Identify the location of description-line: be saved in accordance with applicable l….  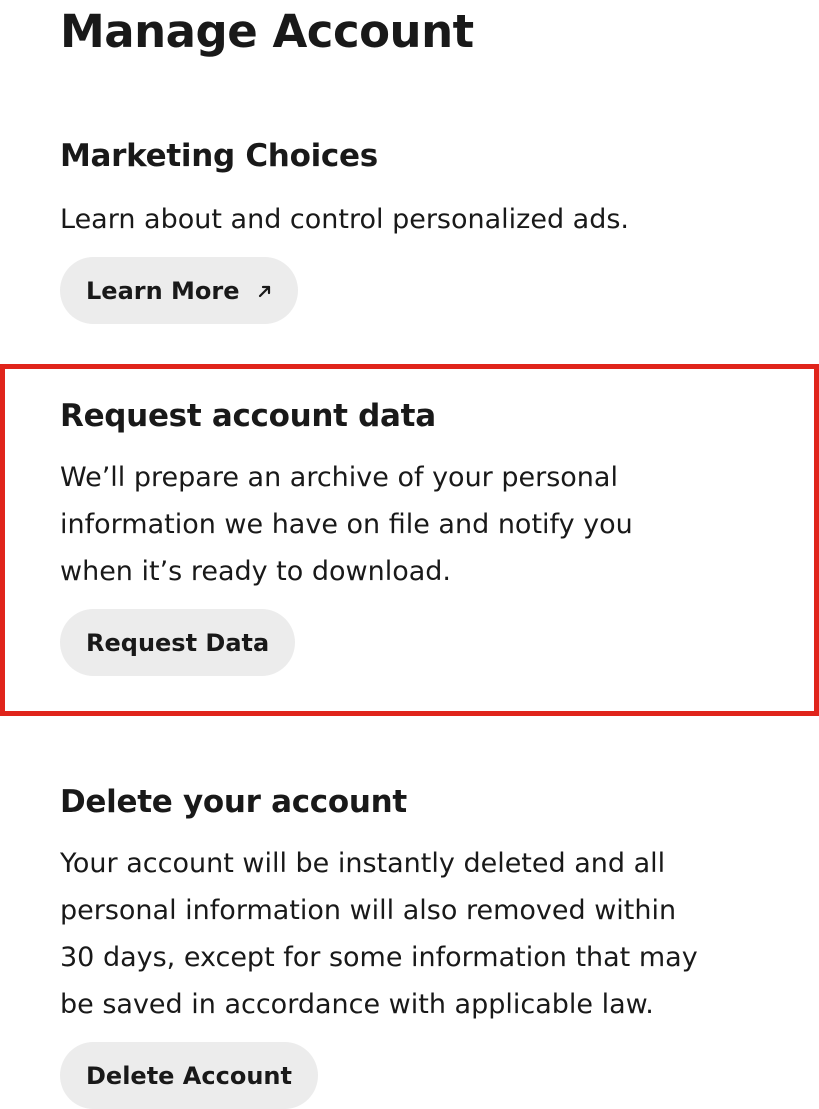
(357, 1004).